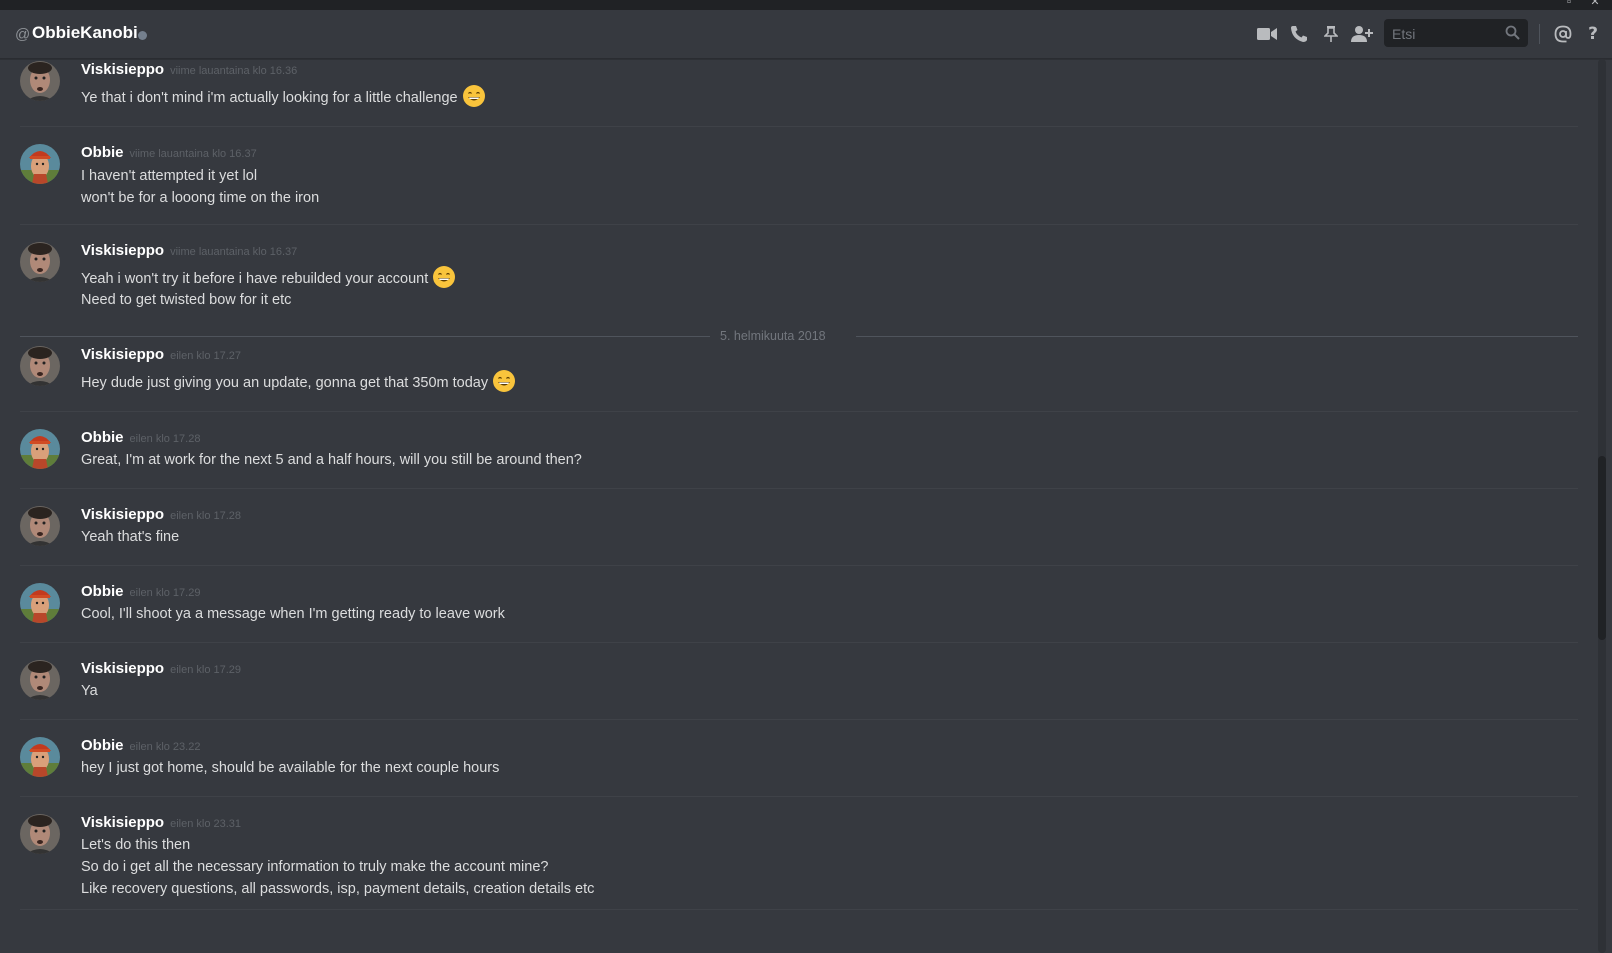 Image resolution: width=1612 pixels, height=953 pixels. I want to click on close-icon: ✕, so click(1595, 4).